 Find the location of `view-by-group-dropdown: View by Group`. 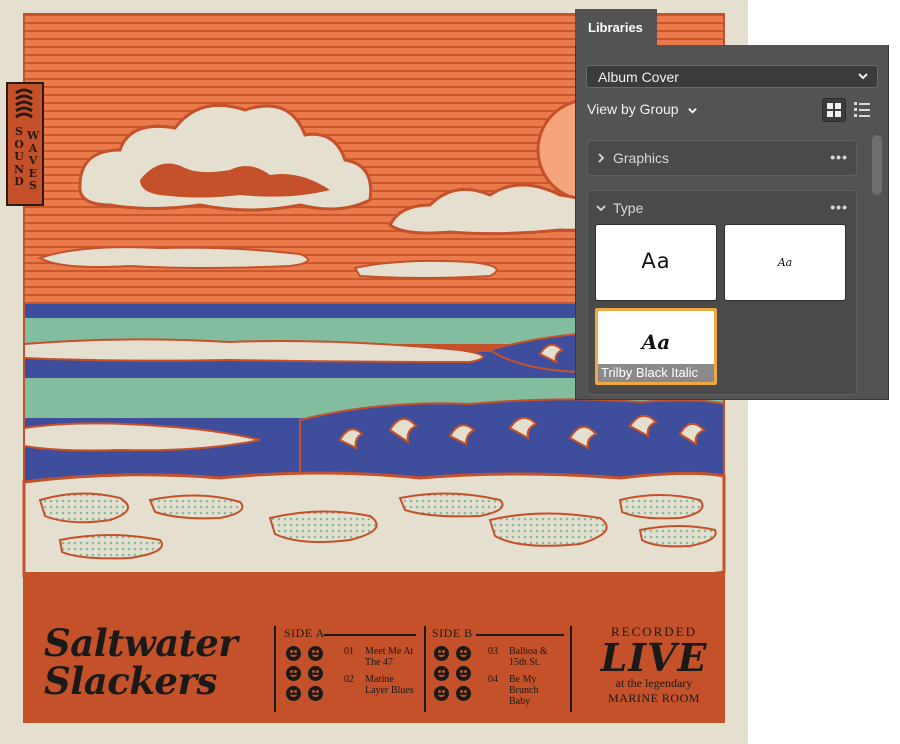

view-by-group-dropdown: View by Group is located at coordinates (642, 109).